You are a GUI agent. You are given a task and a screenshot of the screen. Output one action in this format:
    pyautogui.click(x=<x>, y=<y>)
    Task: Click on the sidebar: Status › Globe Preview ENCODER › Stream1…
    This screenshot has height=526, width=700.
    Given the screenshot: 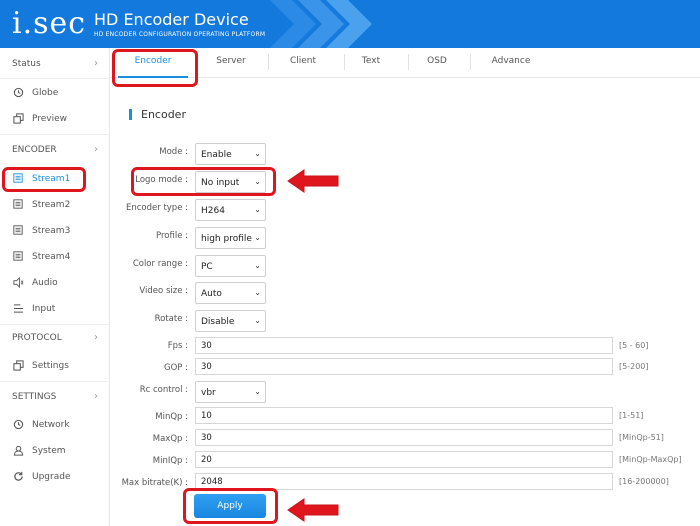 What is the action you would take?
    pyautogui.click(x=55, y=287)
    